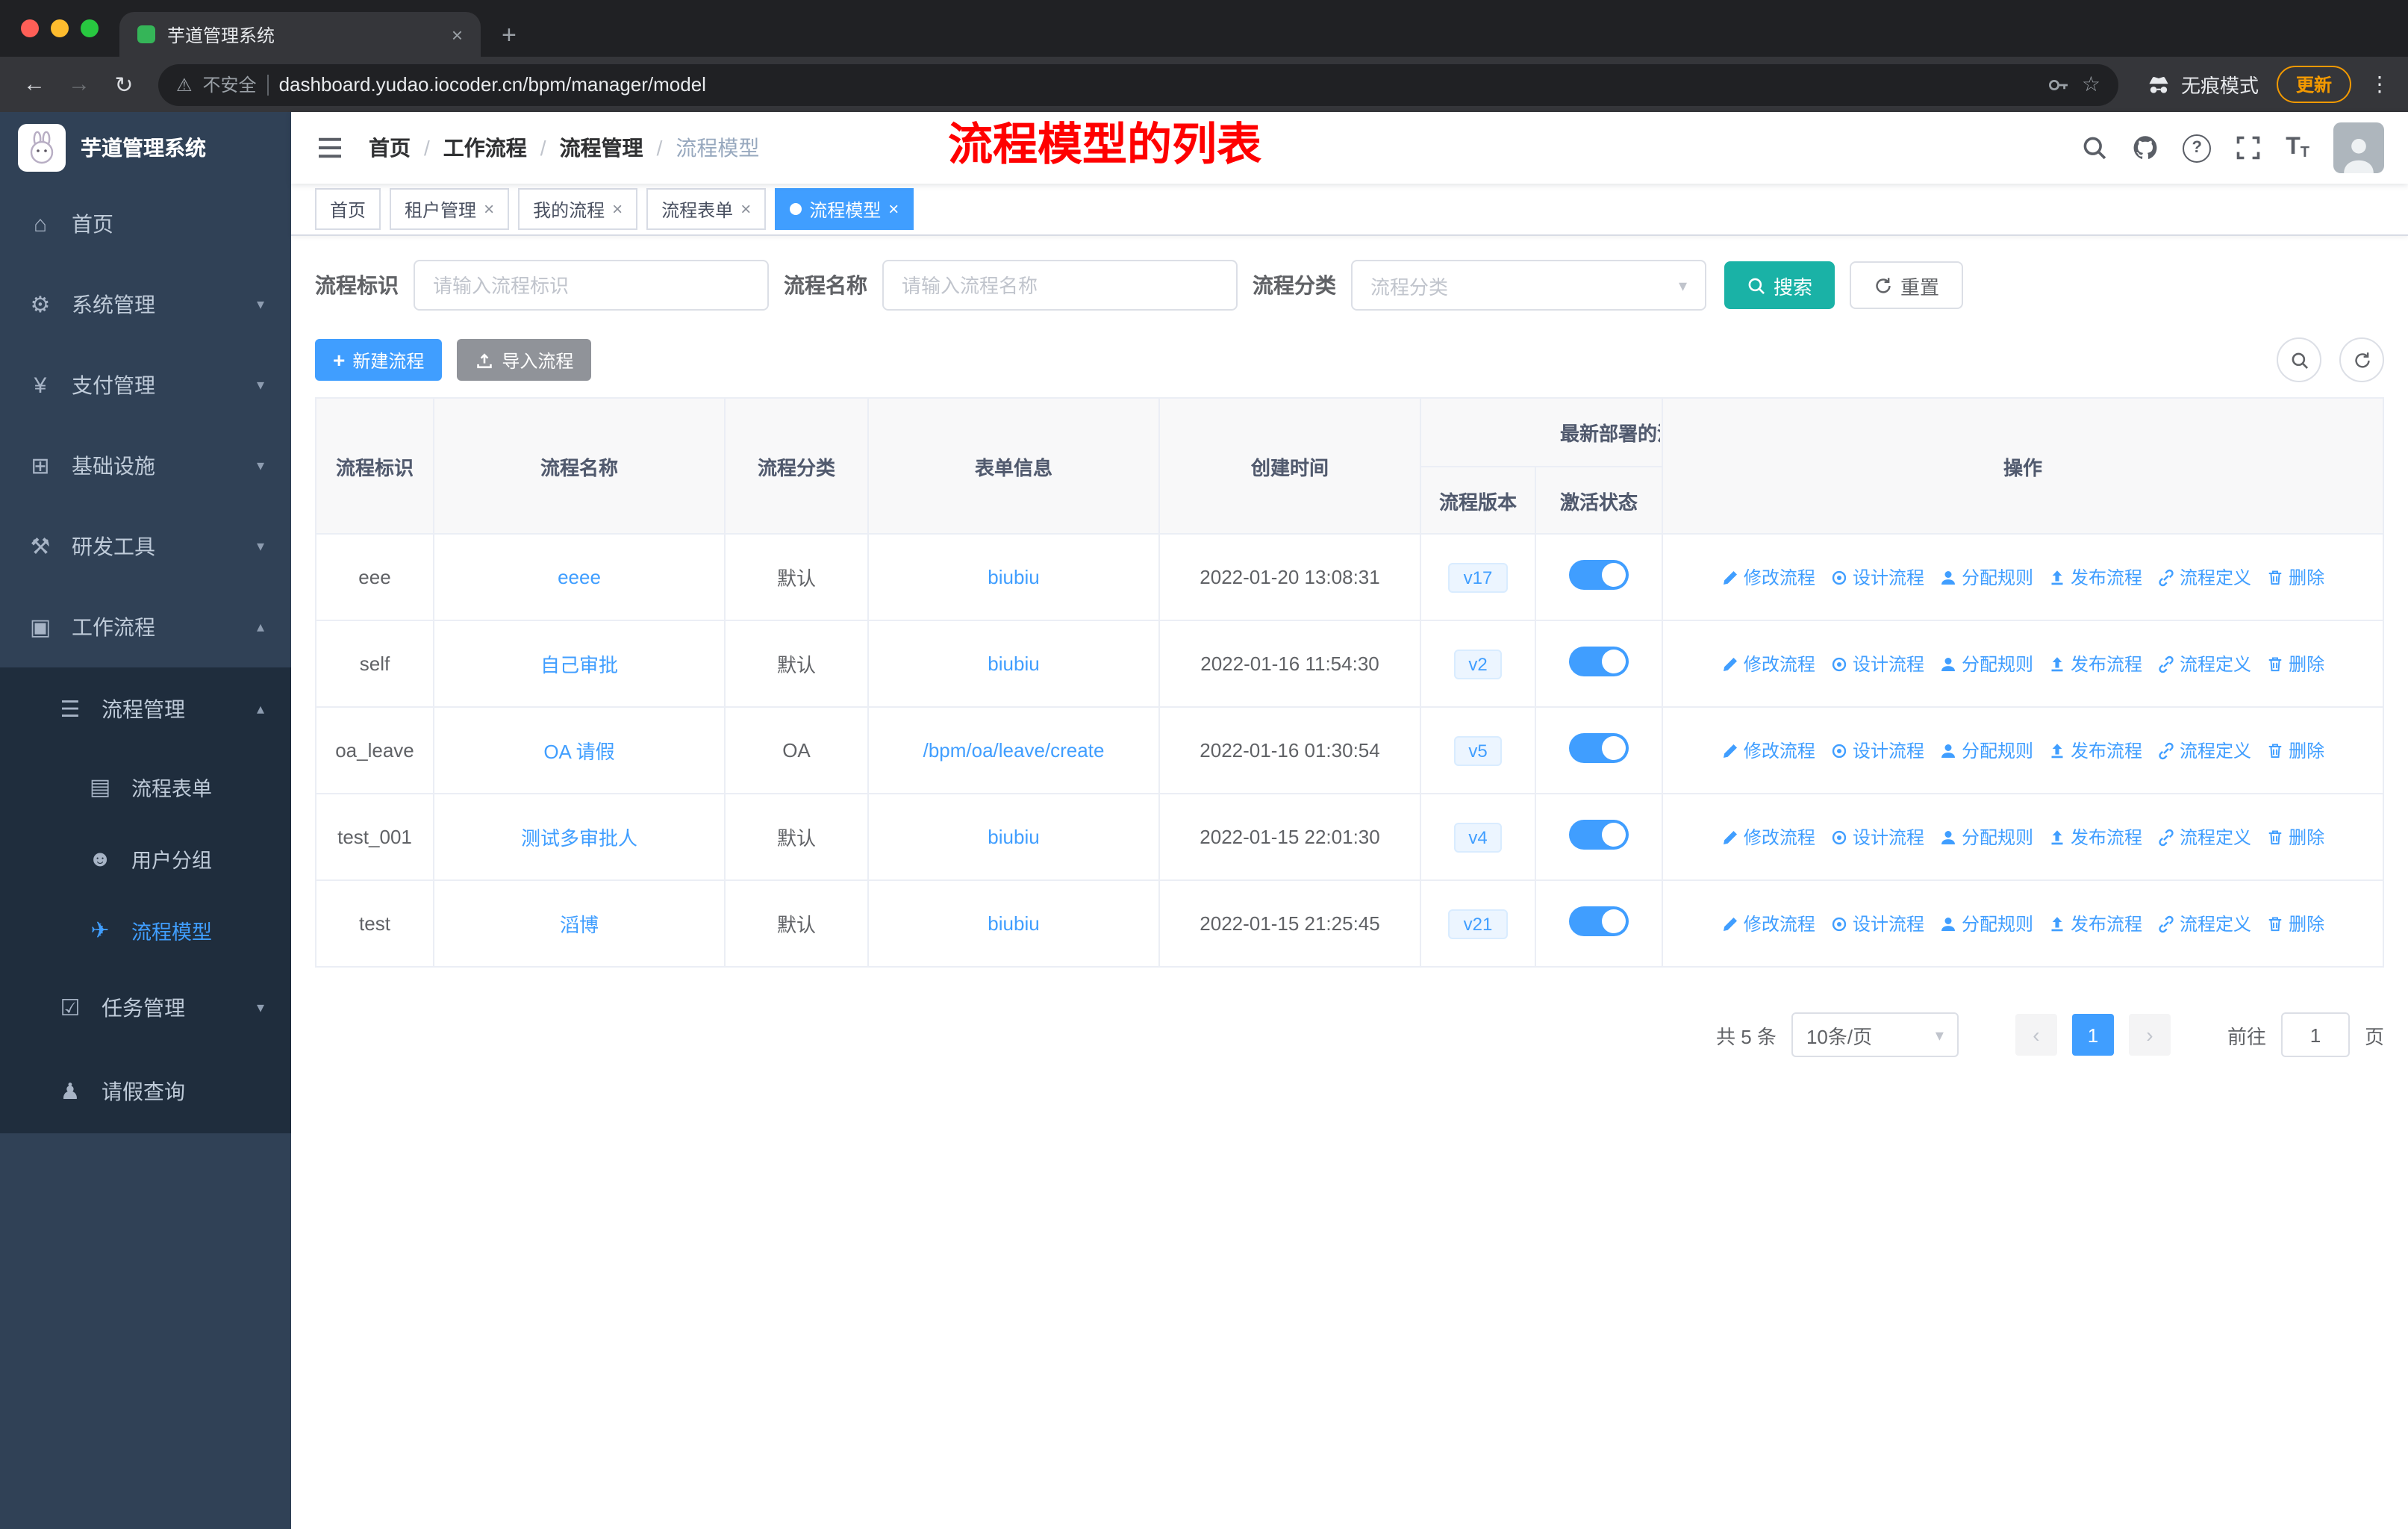 Image resolution: width=2408 pixels, height=1529 pixels. Describe the element at coordinates (90, 28) in the screenshot. I see `zoom-window-button` at that location.